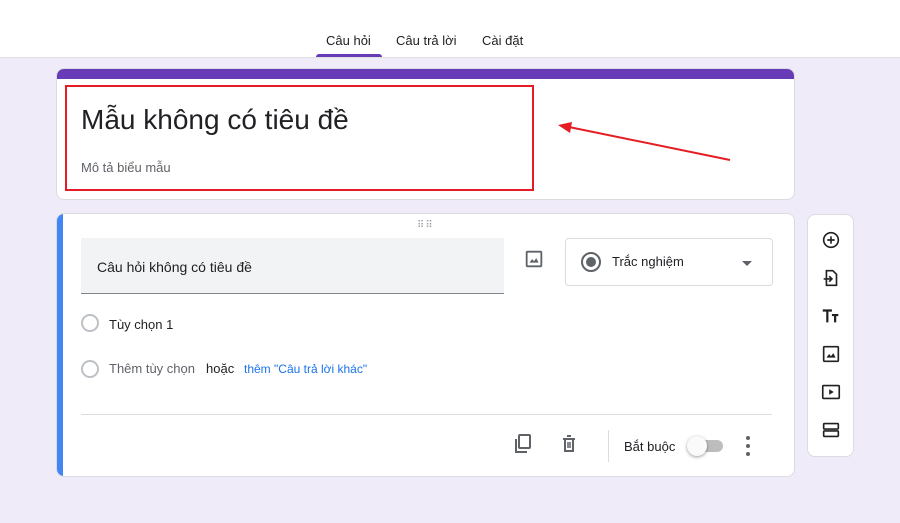 This screenshot has width=900, height=523. I want to click on footer-divider, so click(426, 414).